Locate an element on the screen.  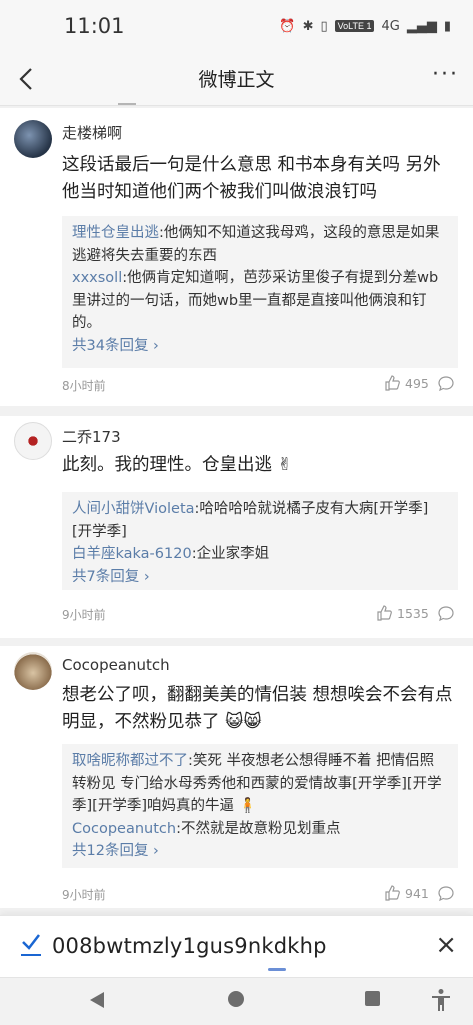
comment-text: 此刻。我的理性。仓皇出逃 ✌ is located at coordinates (177, 465).